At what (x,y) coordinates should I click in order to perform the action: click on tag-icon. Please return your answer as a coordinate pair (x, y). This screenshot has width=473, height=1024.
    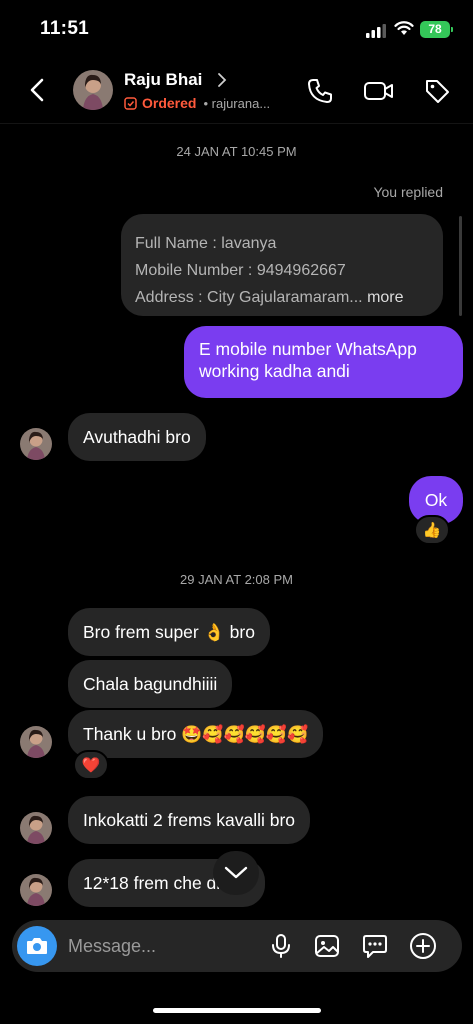
    Looking at the image, I should click on (437, 91).